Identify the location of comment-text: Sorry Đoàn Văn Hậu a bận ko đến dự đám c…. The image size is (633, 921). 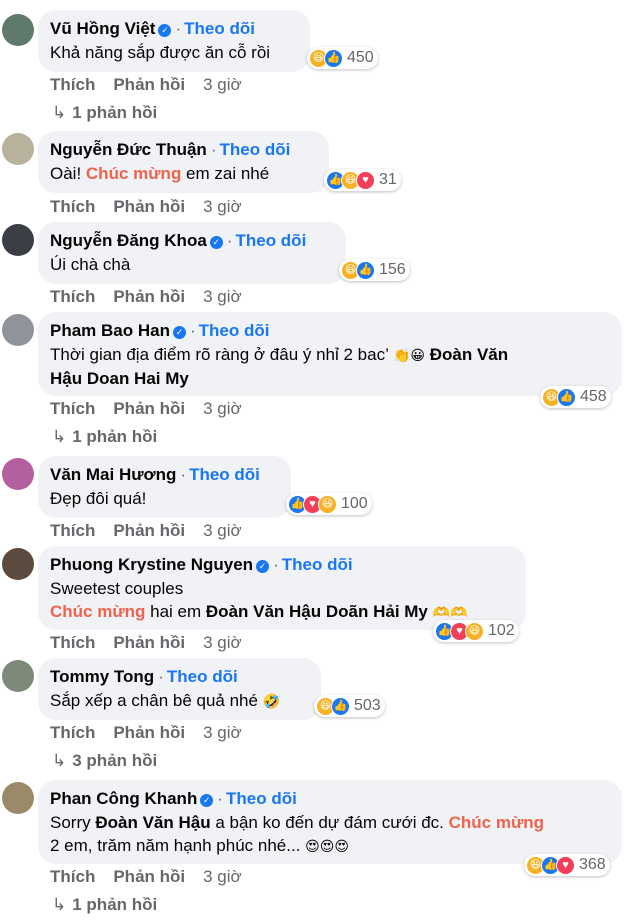
(297, 834).